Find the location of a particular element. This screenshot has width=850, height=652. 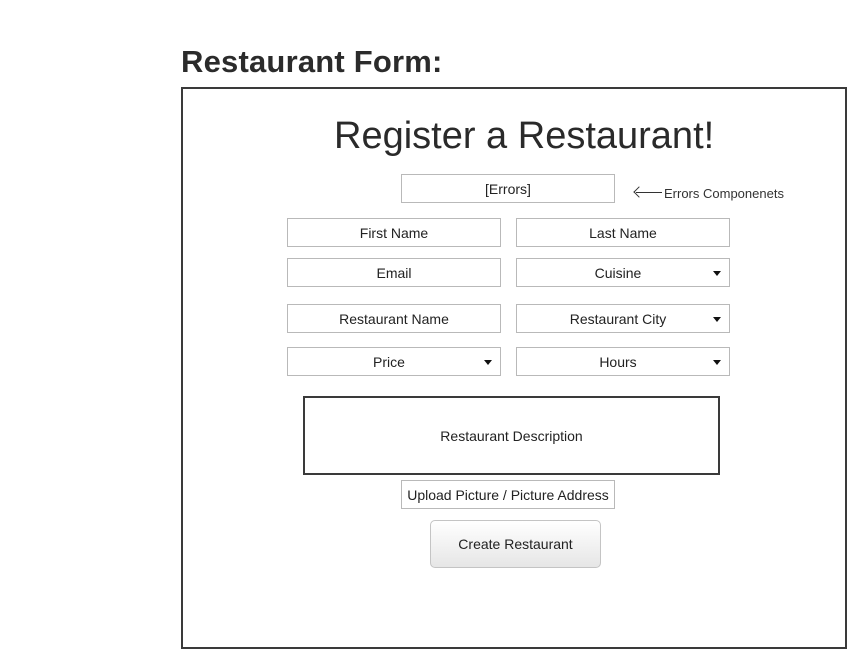

page-title: Restaurant Form: is located at coordinates (312, 61).